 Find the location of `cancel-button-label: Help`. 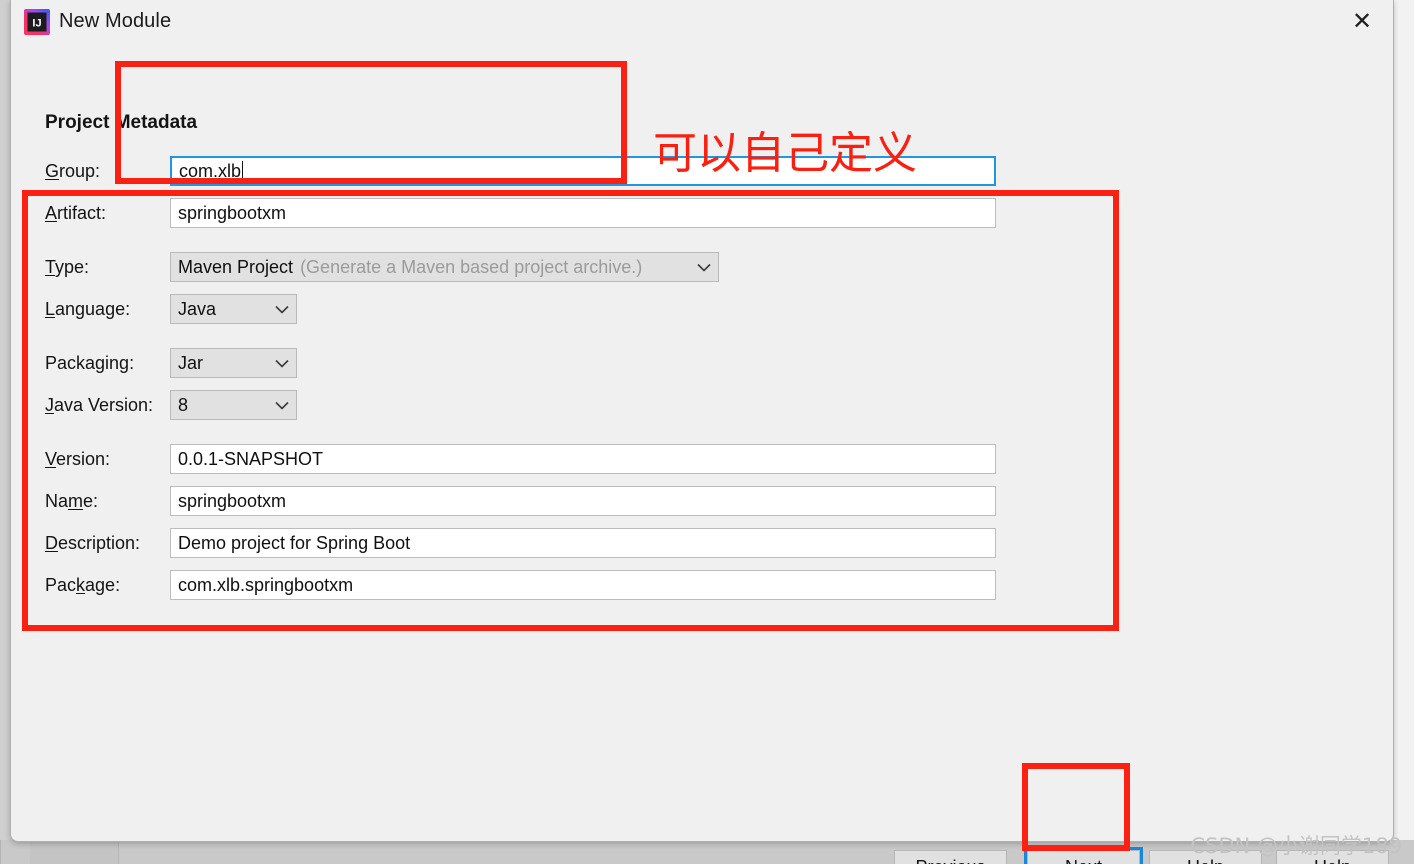

cancel-button-label: Help is located at coordinates (1205, 860).